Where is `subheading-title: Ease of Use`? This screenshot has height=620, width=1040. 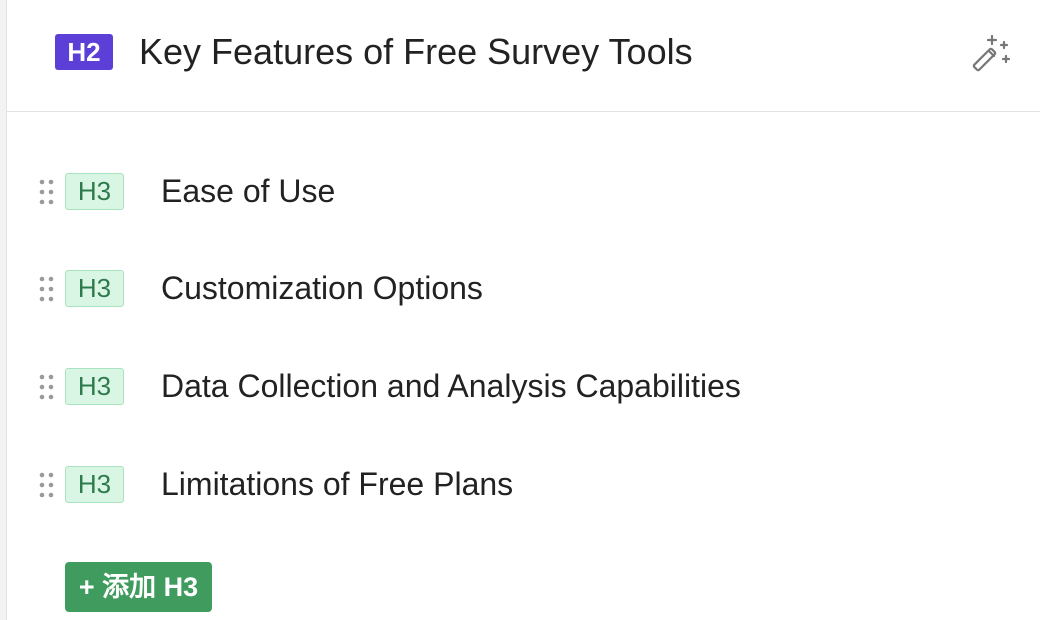 subheading-title: Ease of Use is located at coordinates (248, 191).